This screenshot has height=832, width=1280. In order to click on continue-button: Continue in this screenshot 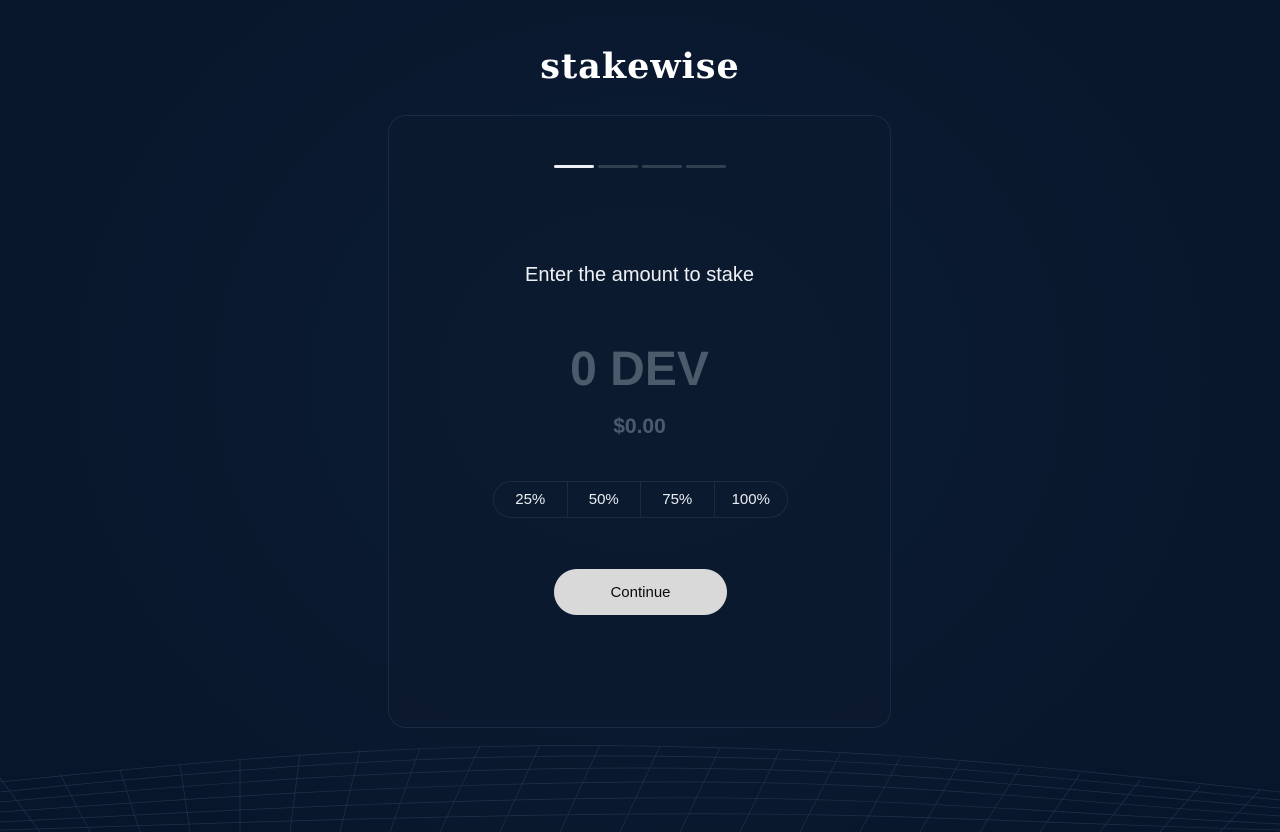, I will do `click(640, 592)`.